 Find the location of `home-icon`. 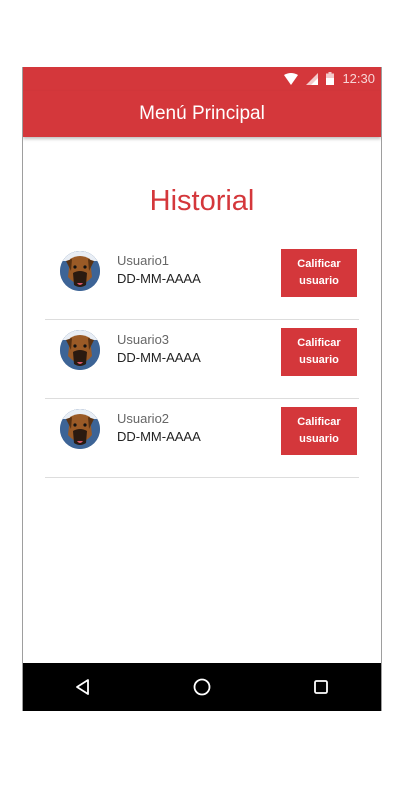

home-icon is located at coordinates (202, 687).